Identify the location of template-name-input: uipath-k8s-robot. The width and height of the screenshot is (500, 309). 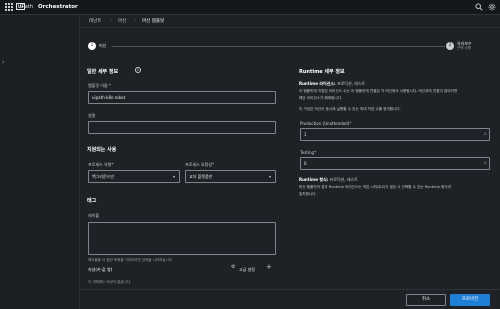
(182, 97).